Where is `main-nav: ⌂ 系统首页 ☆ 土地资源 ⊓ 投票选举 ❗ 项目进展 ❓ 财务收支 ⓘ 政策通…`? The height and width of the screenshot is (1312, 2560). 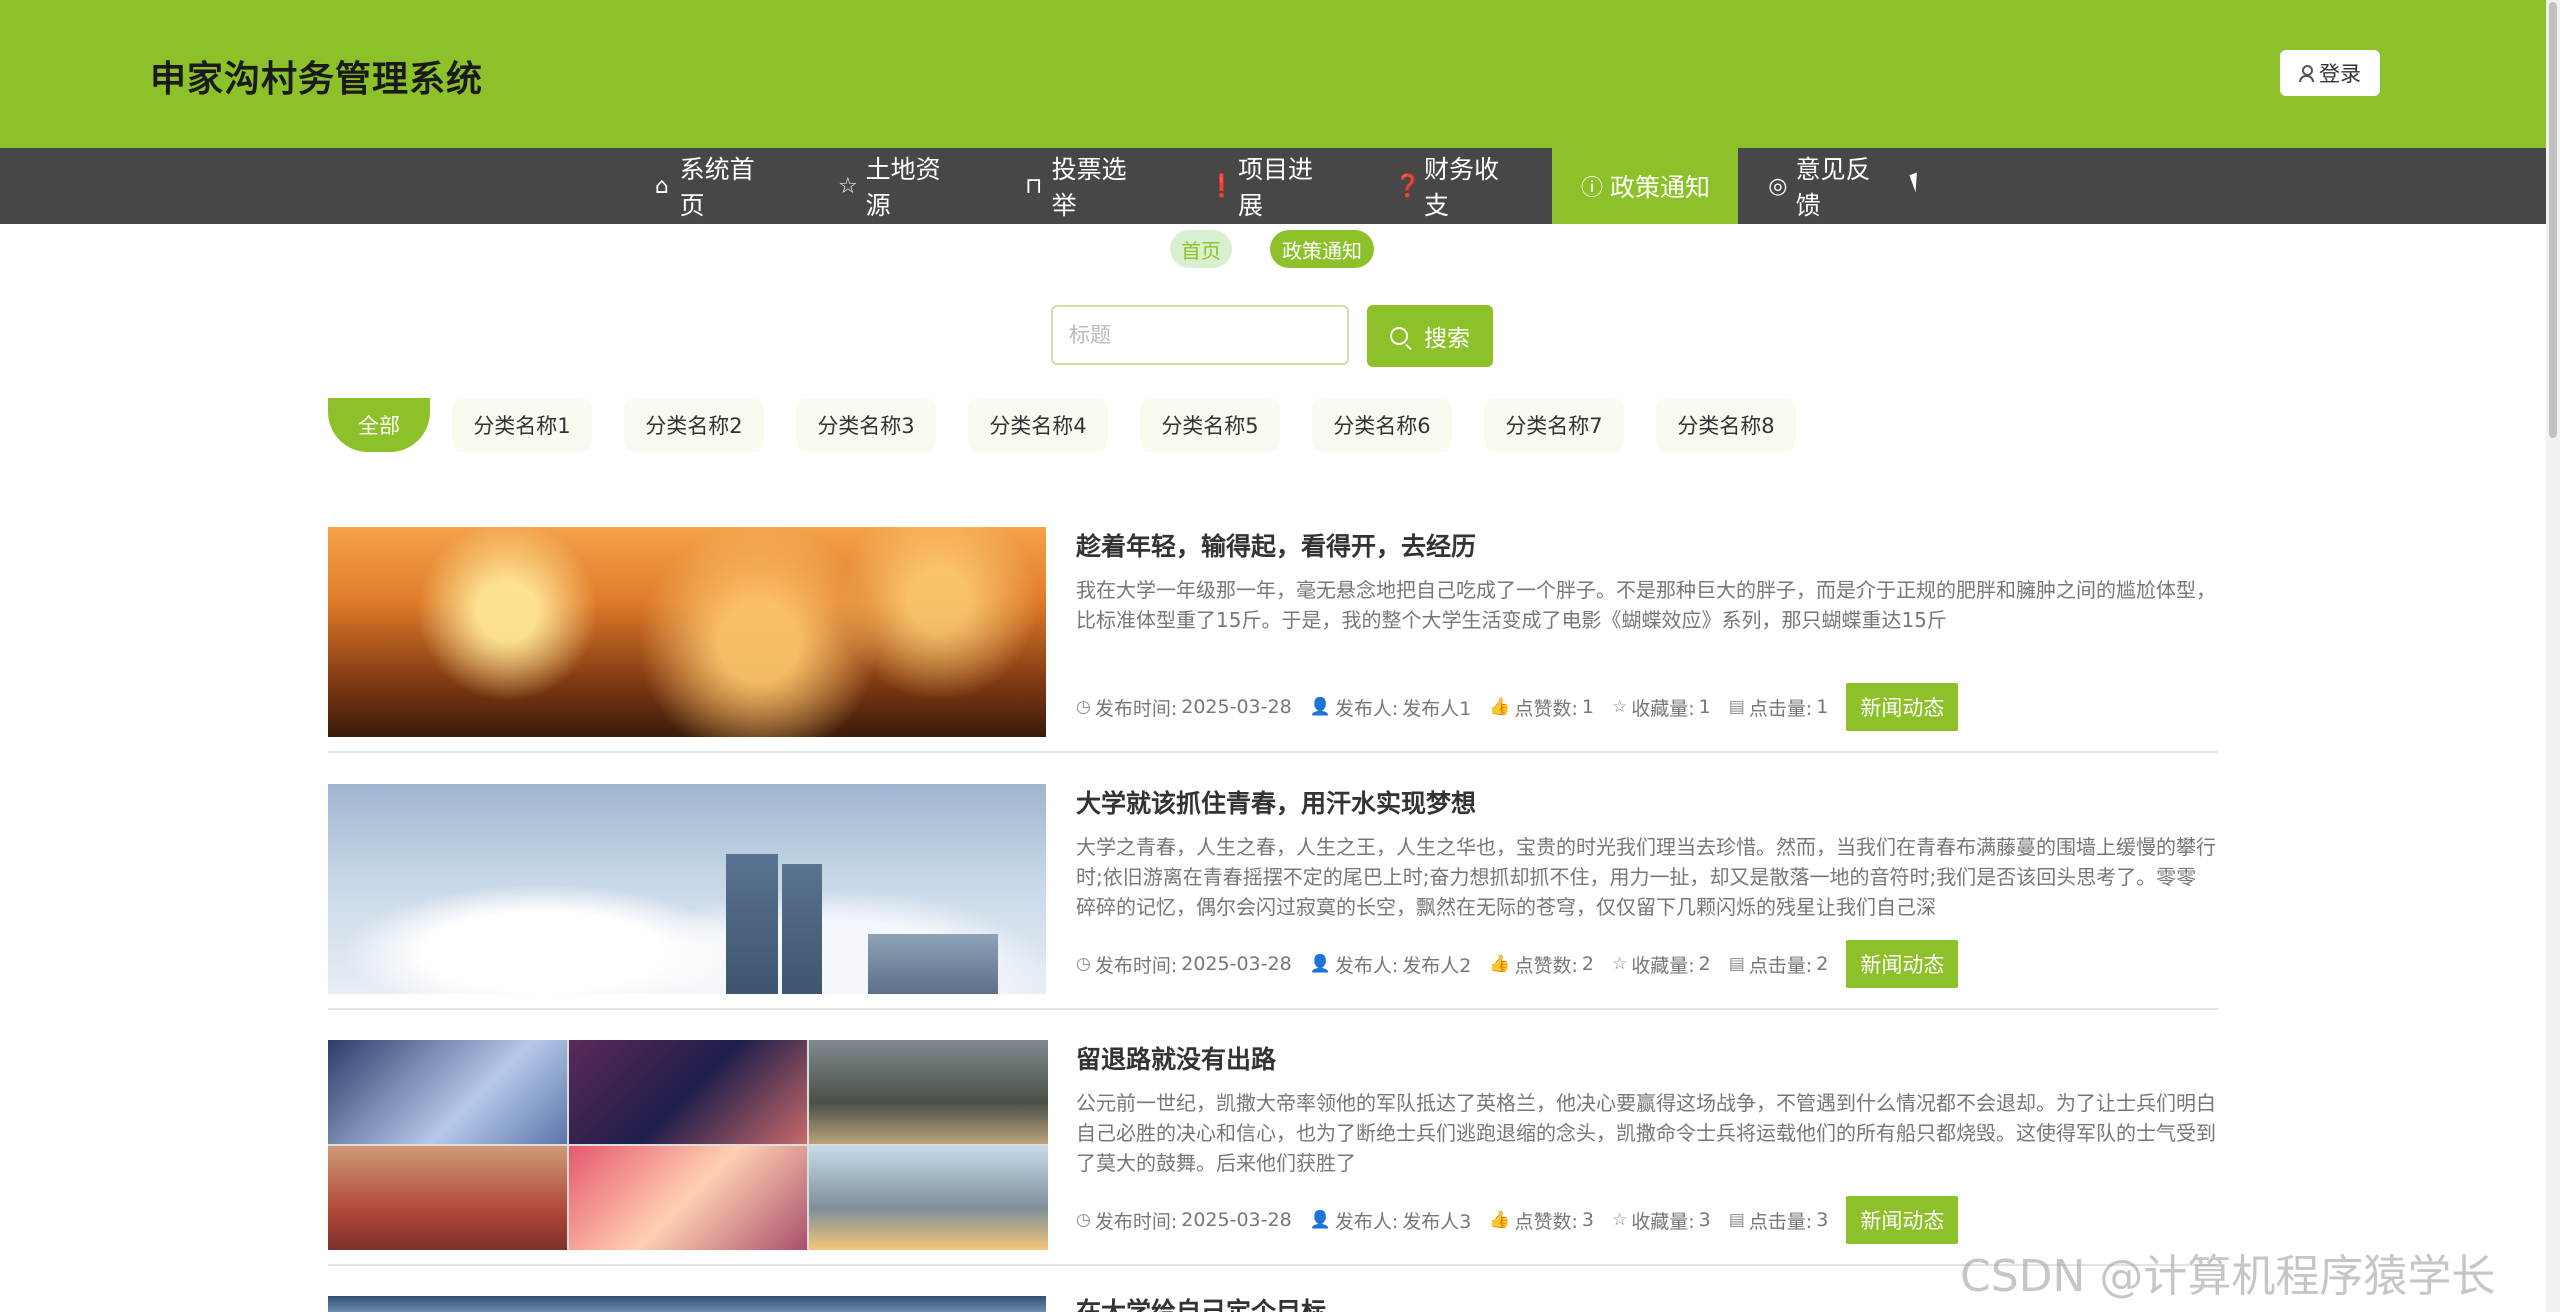
main-nav: ⌂ 系统首页 ☆ 土地资源 ⊓ 投票选举 ❗ 项目进展 ❓ 财务收支 ⓘ 政策通… is located at coordinates (1273, 186).